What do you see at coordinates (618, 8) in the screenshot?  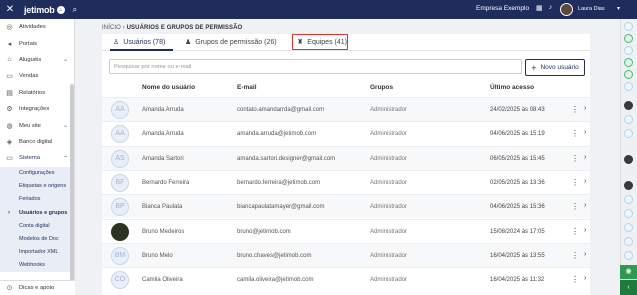 I see `chevron-down-icon: ▾` at bounding box center [618, 8].